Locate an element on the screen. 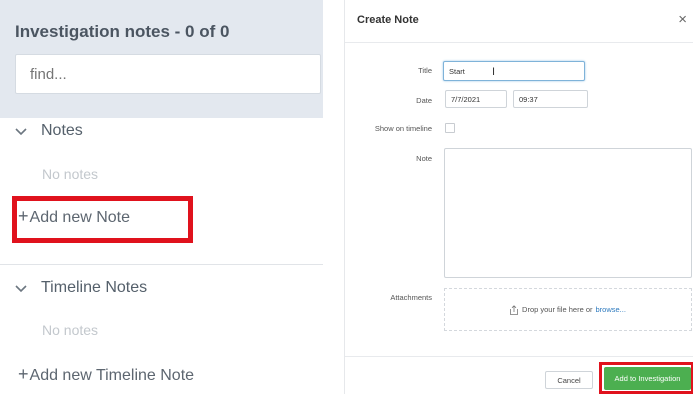 Image resolution: width=693 pixels, height=394 pixels. title-input is located at coordinates (514, 71).